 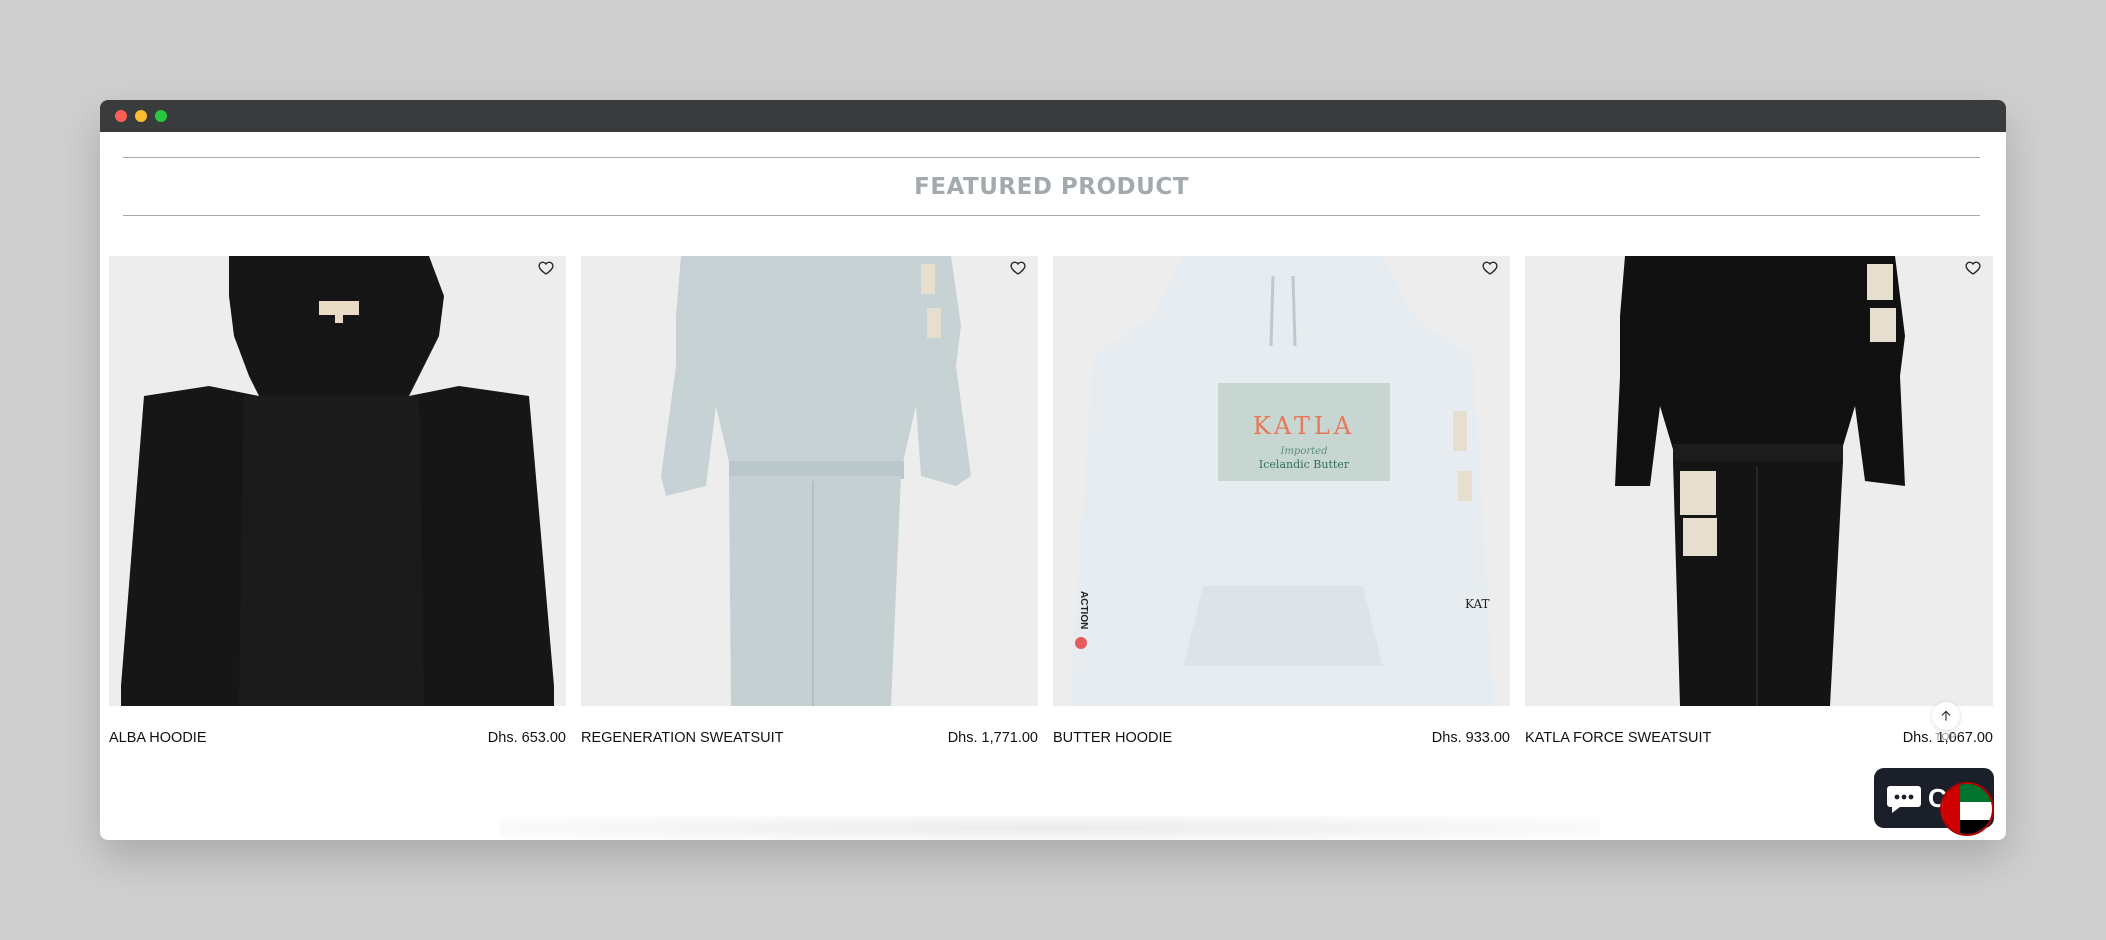 I want to click on product-price: Dhs. 1,771.00, so click(x=992, y=738).